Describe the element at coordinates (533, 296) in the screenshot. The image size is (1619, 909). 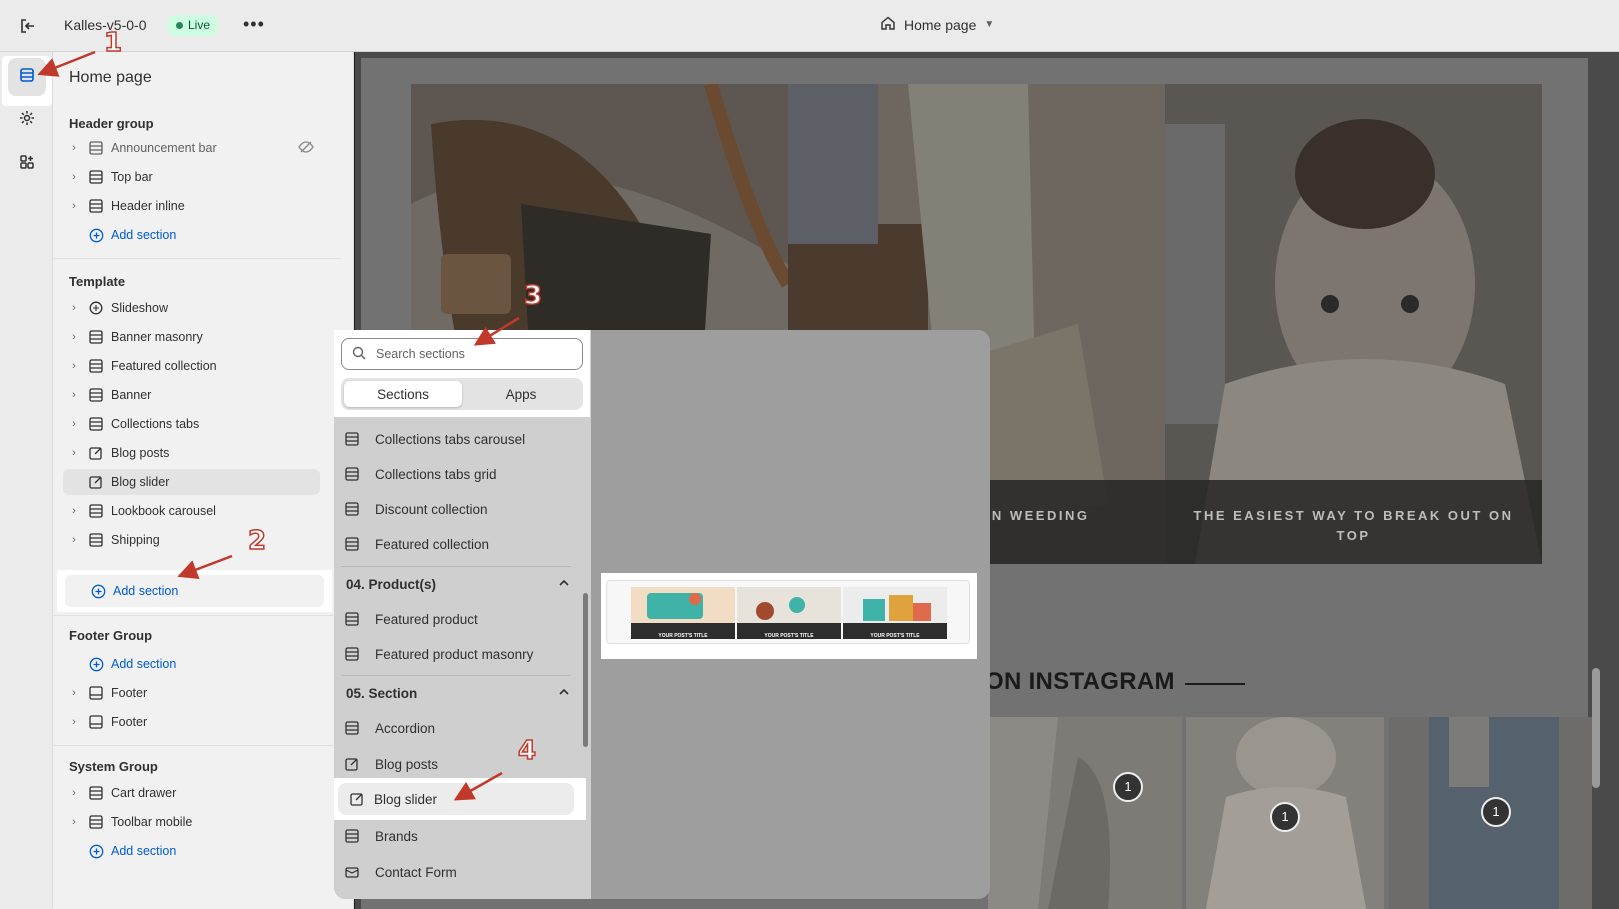
I see `callout-3: 3` at that location.